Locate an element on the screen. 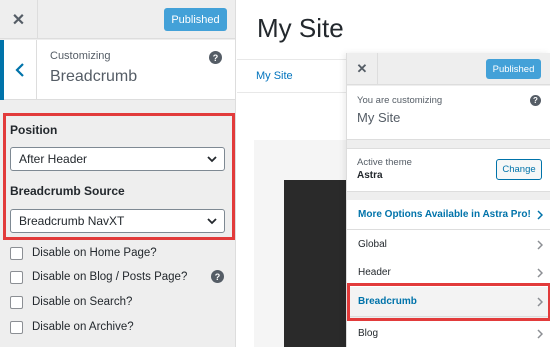  menu-item-blog: Blog is located at coordinates (448, 333).